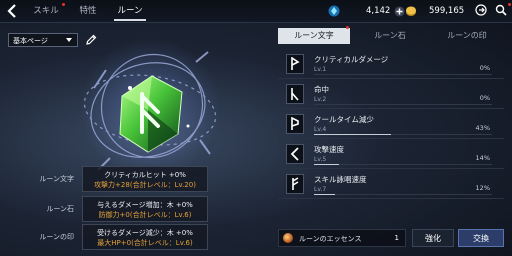  Describe the element at coordinates (295, 64) in the screenshot. I see `rune-critical-damage-icon` at that location.